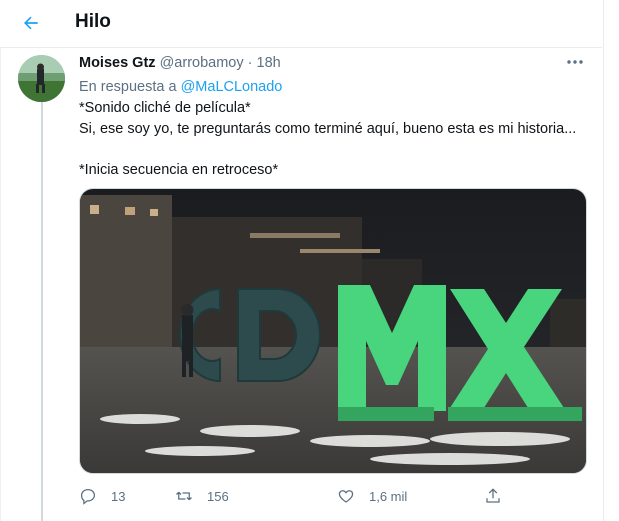 Image resolution: width=619 pixels, height=521 pixels. Describe the element at coordinates (299, 496) in the screenshot. I see `tweet-actions: 13 156 1,6 mil` at that location.